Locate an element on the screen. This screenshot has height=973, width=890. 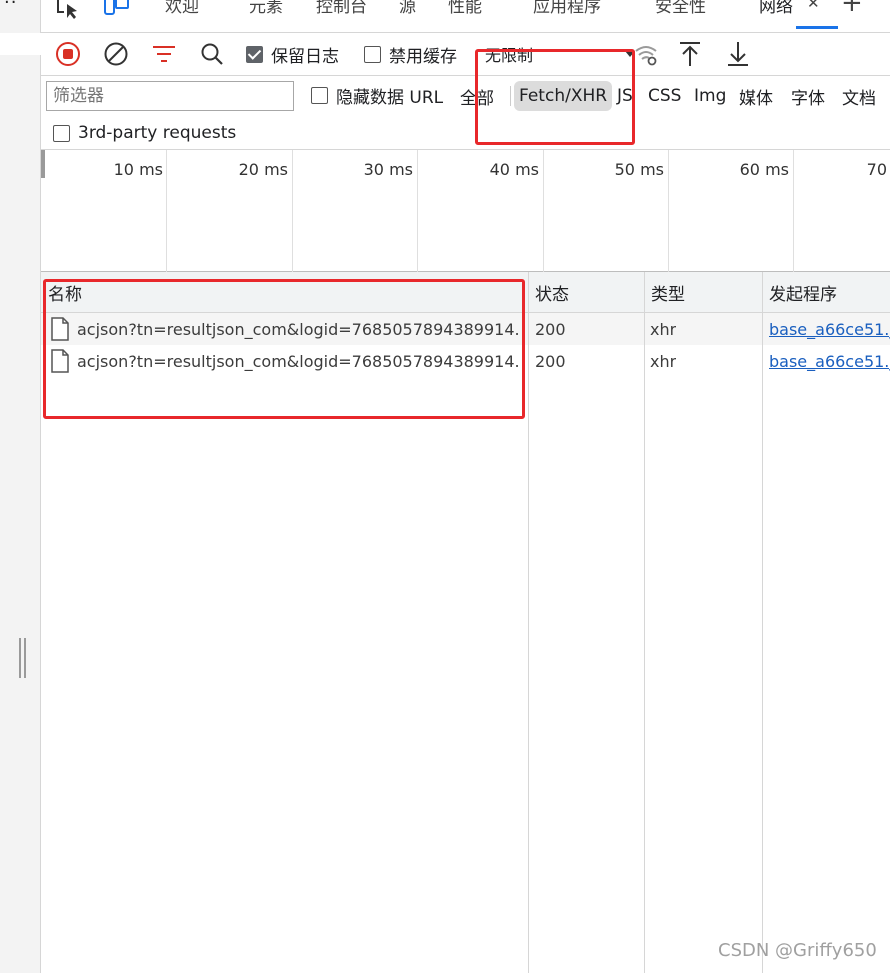
clear-icon is located at coordinates (116, 54).